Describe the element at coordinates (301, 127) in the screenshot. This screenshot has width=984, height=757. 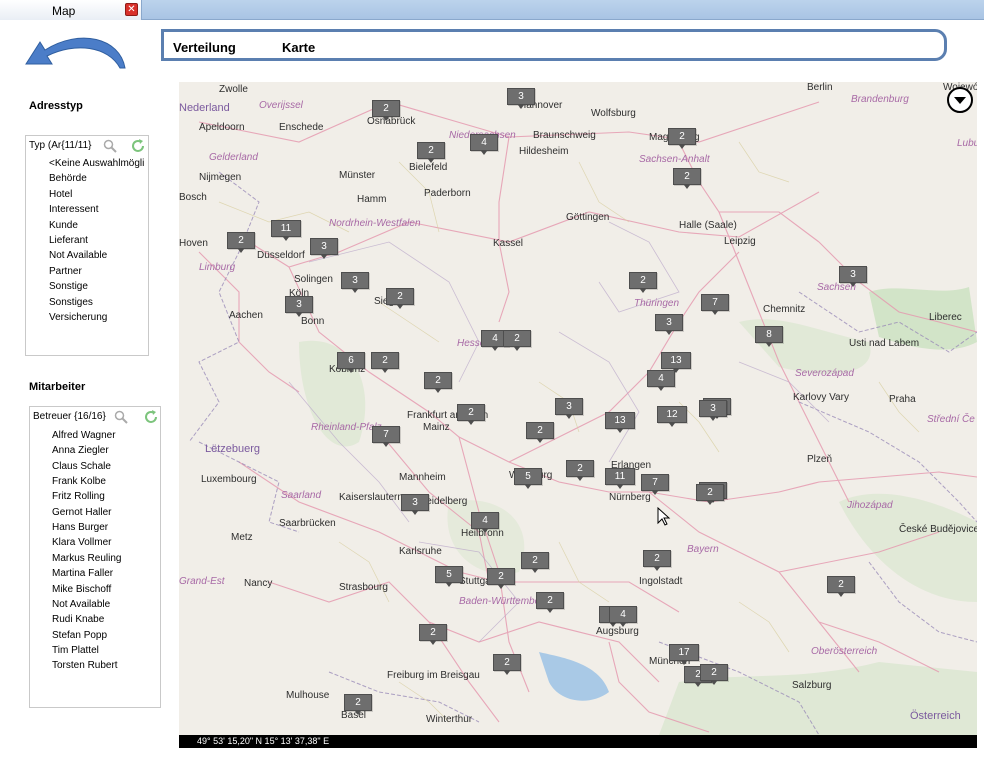
I see `map-place-label: Enschede` at that location.